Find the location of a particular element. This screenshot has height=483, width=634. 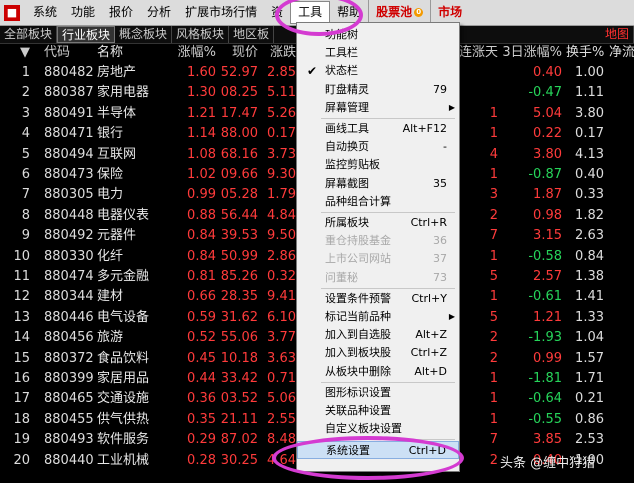

menu-item-9: 品种组合计算 is located at coordinates (378, 202).